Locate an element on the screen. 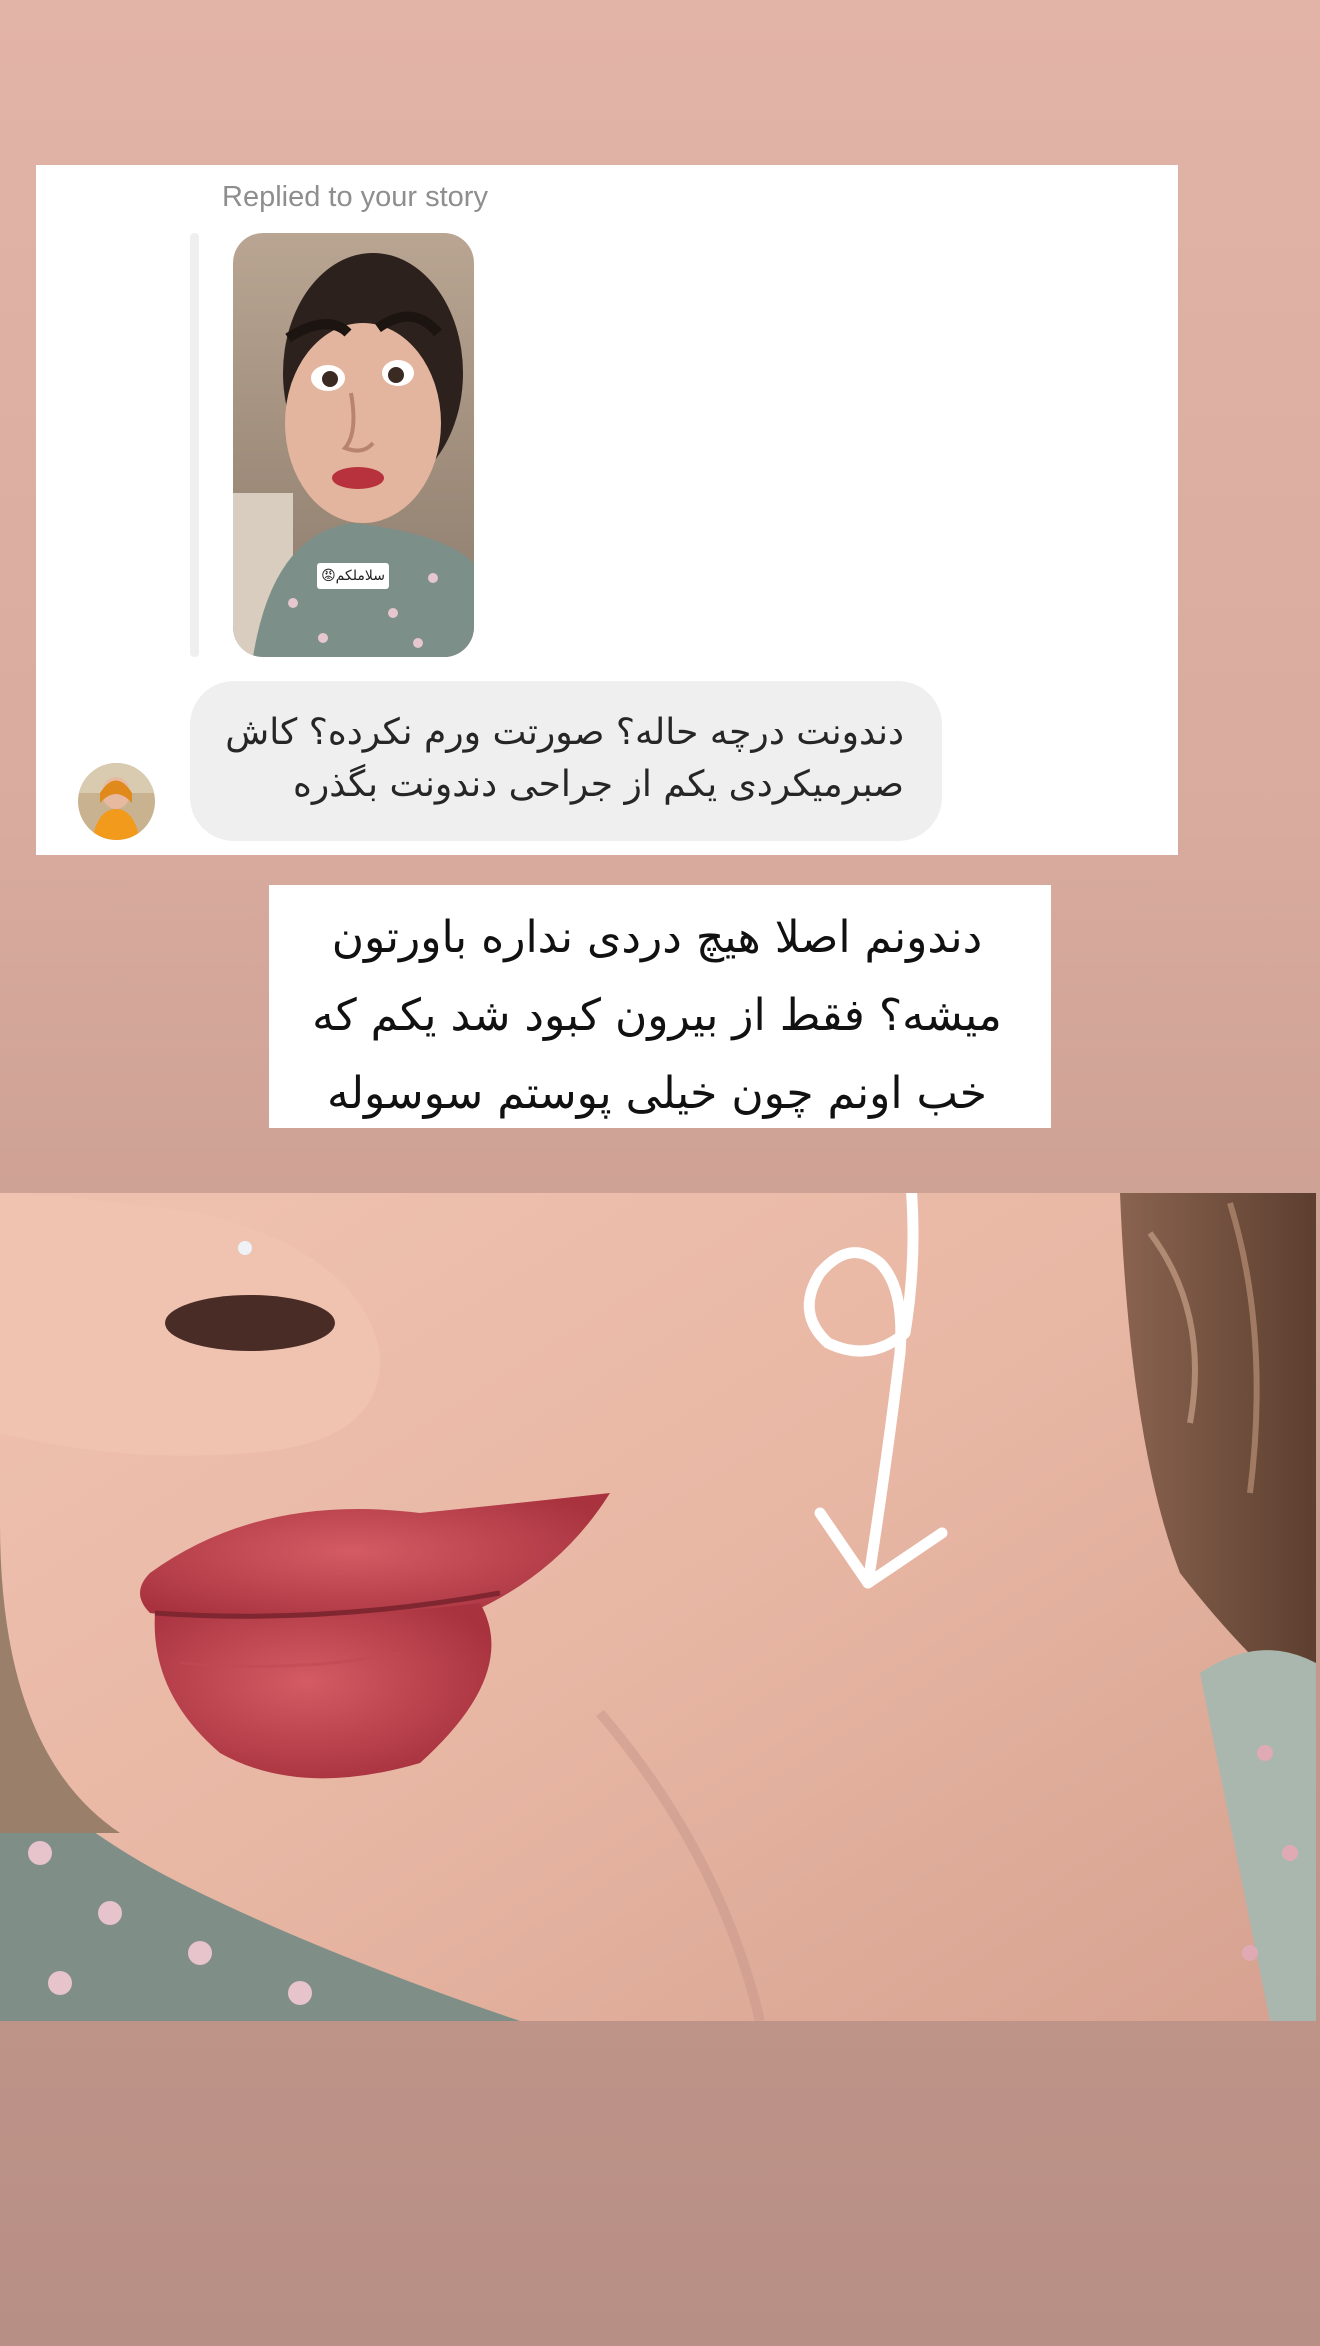 The width and height of the screenshot is (1320, 2346). story-thumbnail: سلاملکم😡 is located at coordinates (353, 445).